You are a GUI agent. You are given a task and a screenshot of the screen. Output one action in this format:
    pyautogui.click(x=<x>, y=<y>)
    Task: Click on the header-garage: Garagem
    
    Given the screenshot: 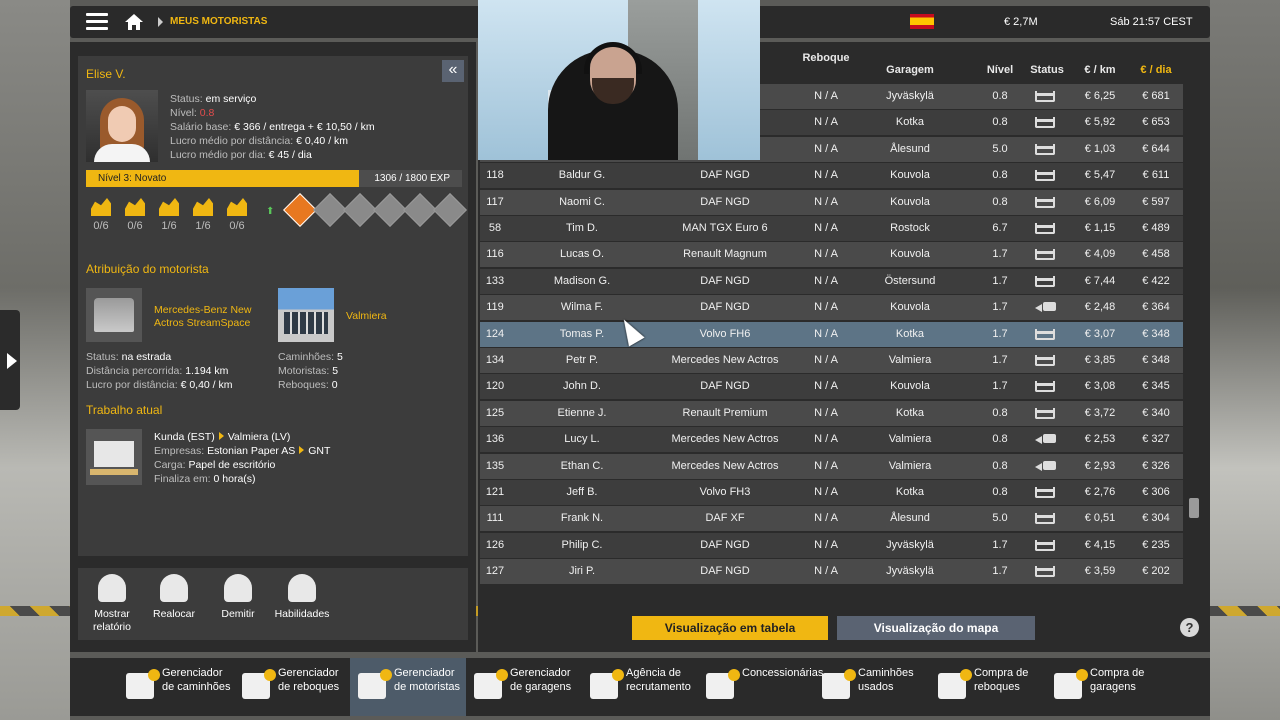 What is the action you would take?
    pyautogui.click(x=910, y=70)
    